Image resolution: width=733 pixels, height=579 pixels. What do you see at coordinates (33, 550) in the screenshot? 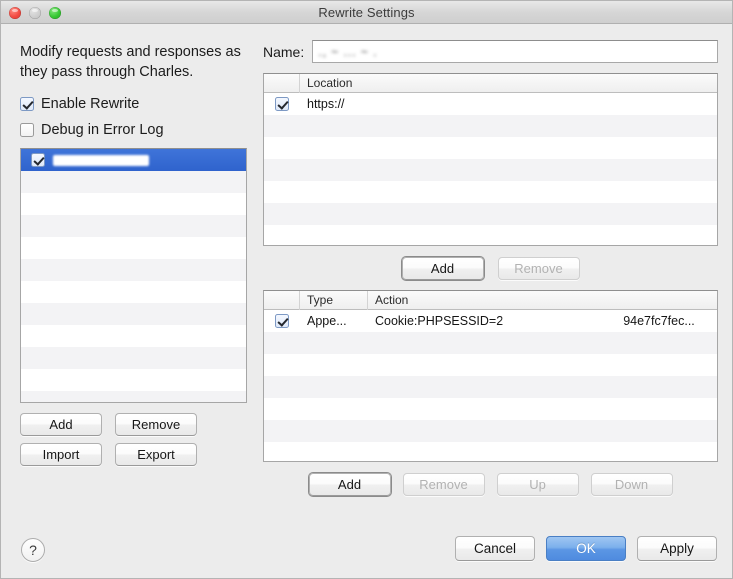
I see `help-icon: ?` at bounding box center [33, 550].